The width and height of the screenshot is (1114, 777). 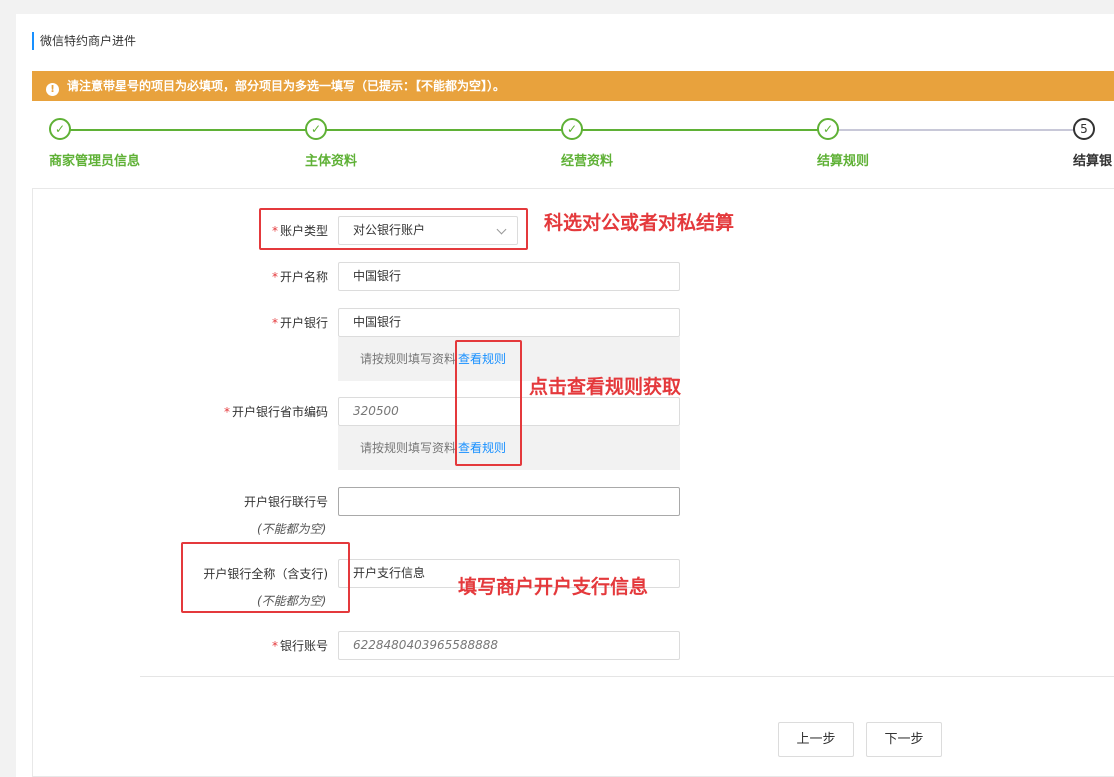 What do you see at coordinates (557, 148) in the screenshot?
I see `stepper: ✓ ✓ ✓ ✓ 5 商家管理员信息 主体资料 经营资料 结算规则 结算银` at bounding box center [557, 148].